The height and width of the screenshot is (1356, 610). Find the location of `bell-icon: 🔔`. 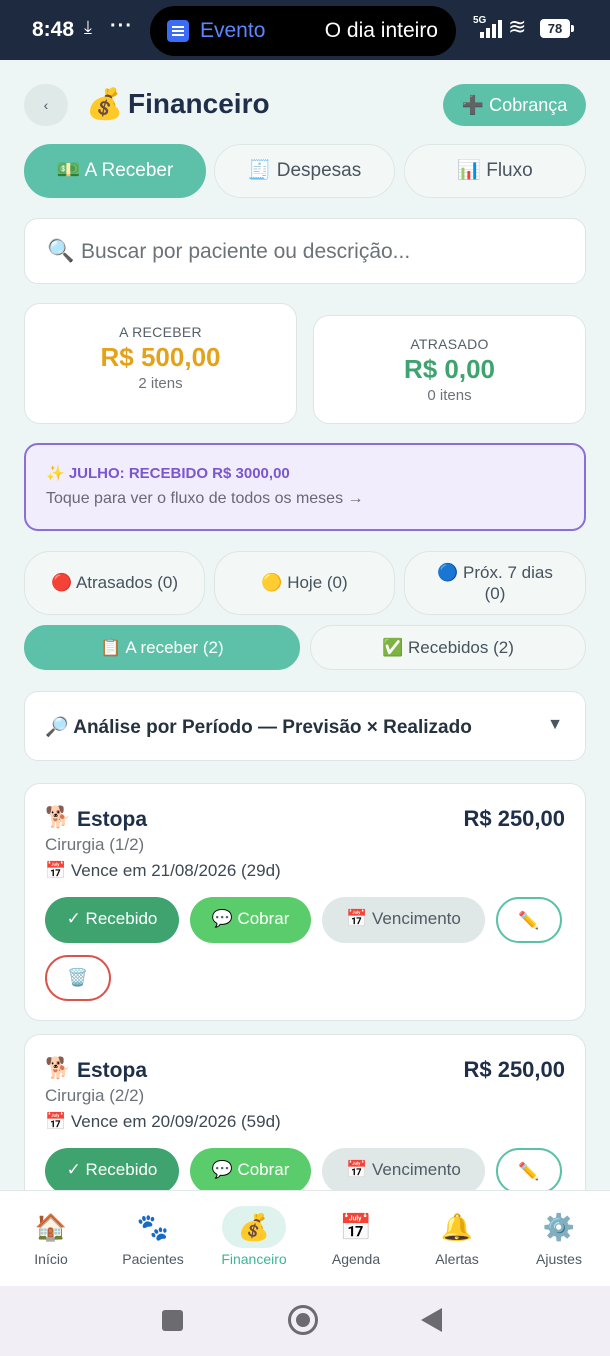

bell-icon: 🔔 is located at coordinates (457, 1227).